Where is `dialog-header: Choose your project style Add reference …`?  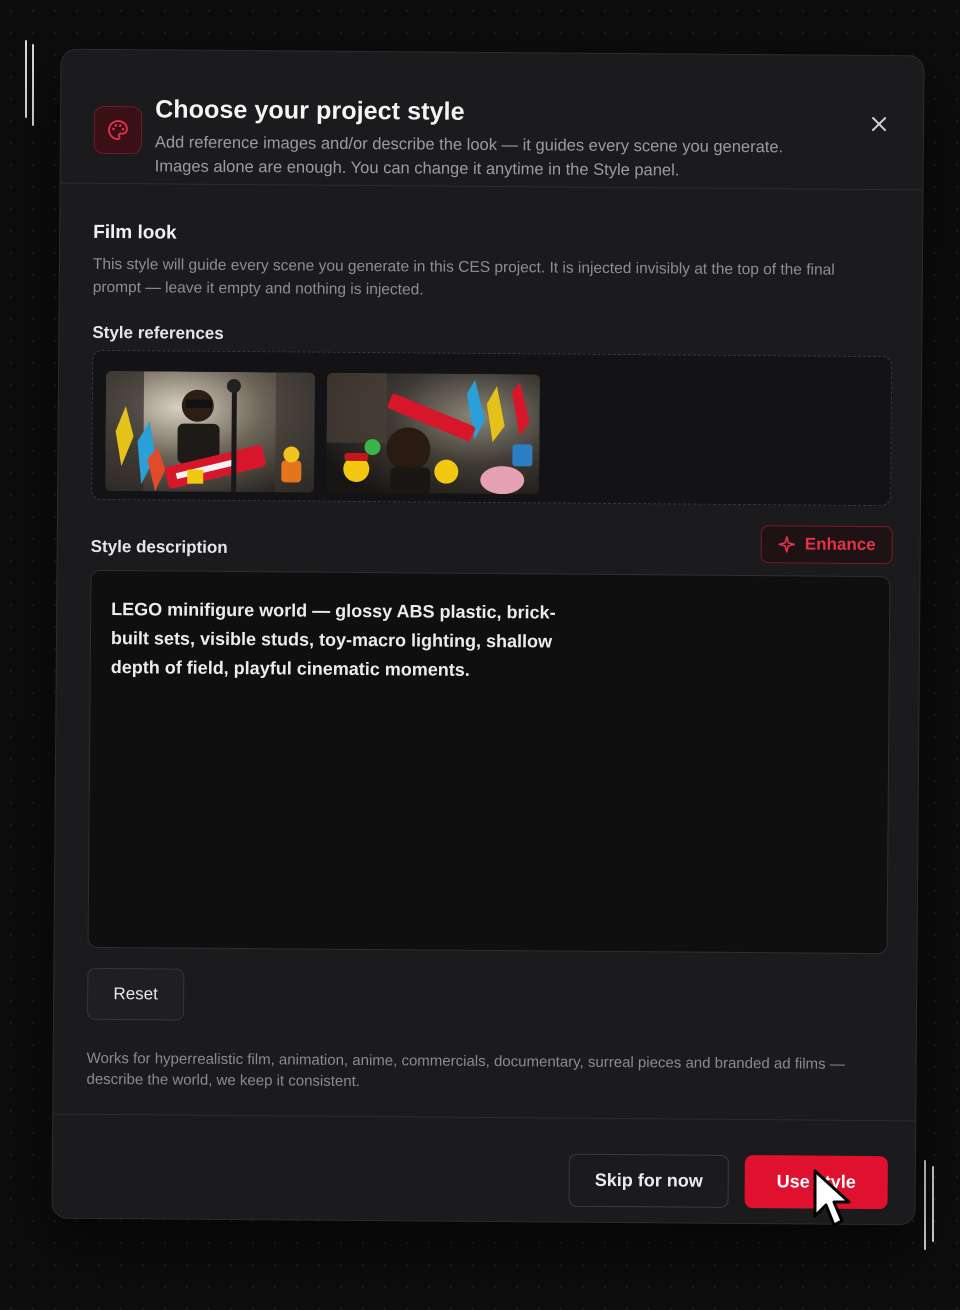 dialog-header: Choose your project style Add reference … is located at coordinates (492, 120).